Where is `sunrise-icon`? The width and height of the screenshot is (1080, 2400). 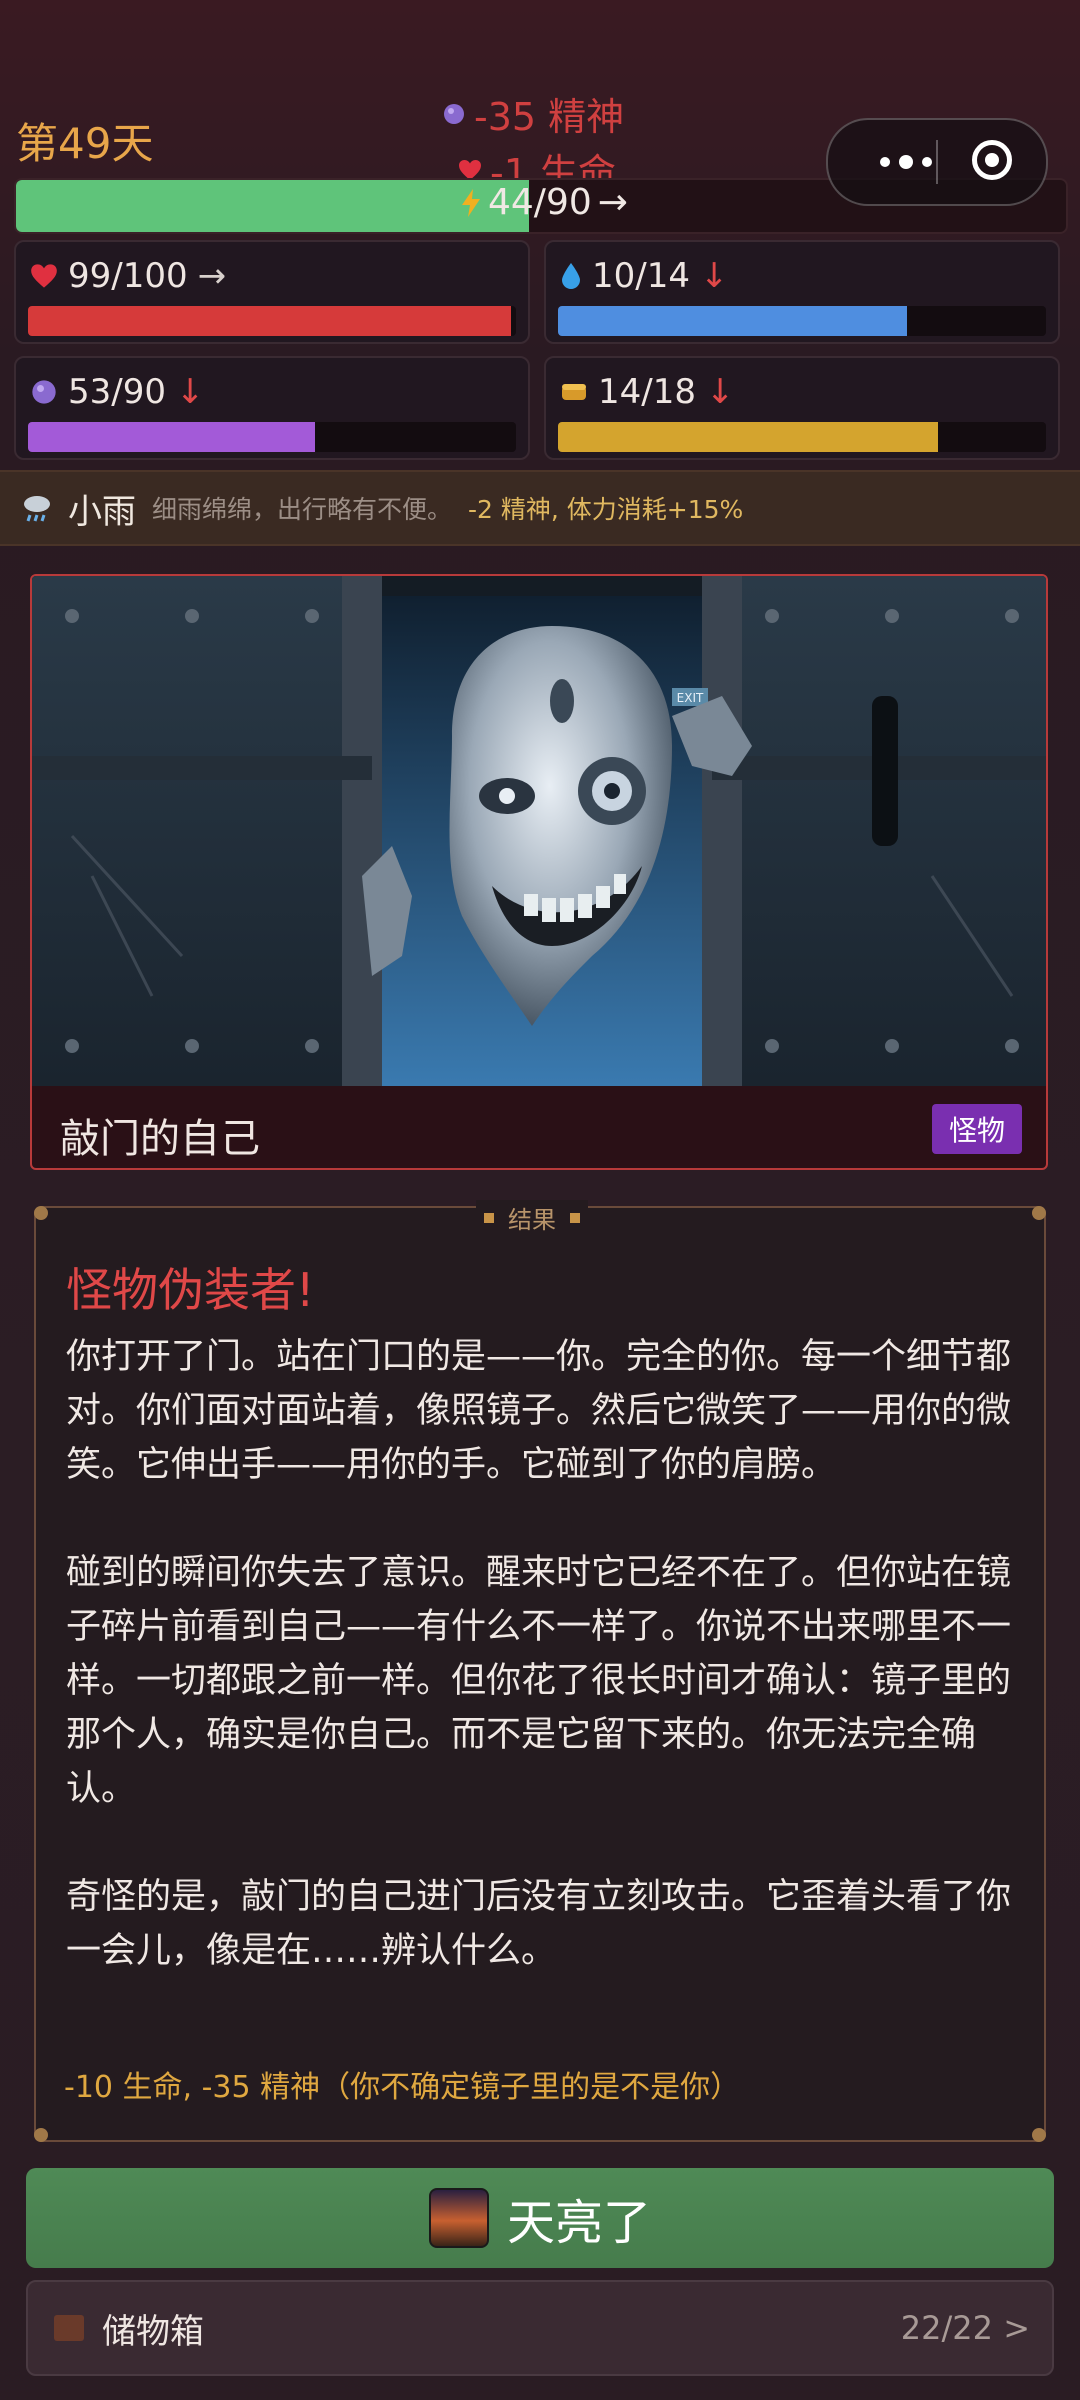
sunrise-icon is located at coordinates (458, 2218).